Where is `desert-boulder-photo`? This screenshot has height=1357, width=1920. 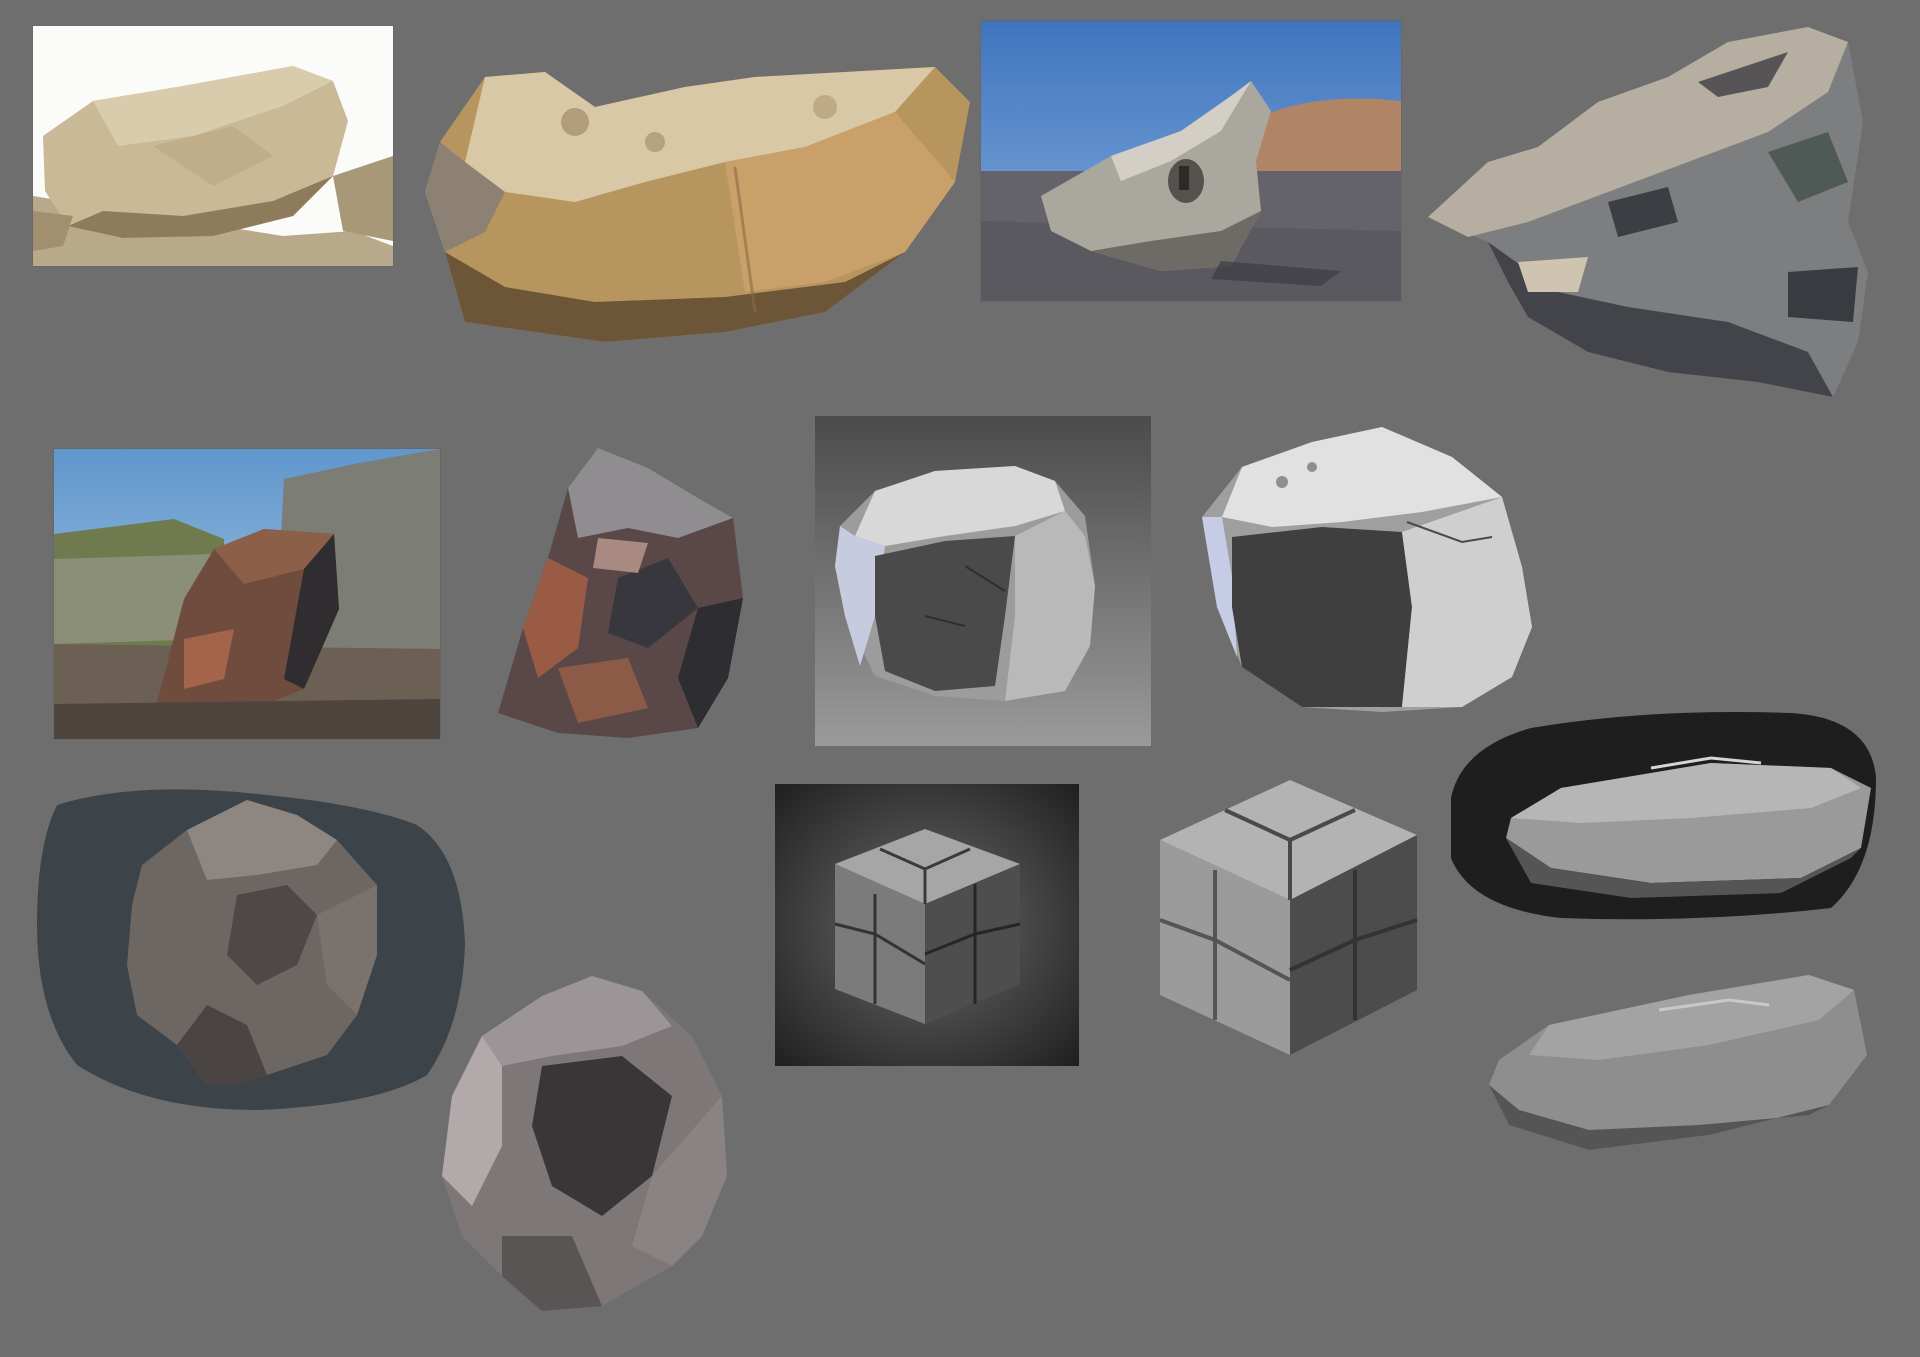 desert-boulder-photo is located at coordinates (1191, 161).